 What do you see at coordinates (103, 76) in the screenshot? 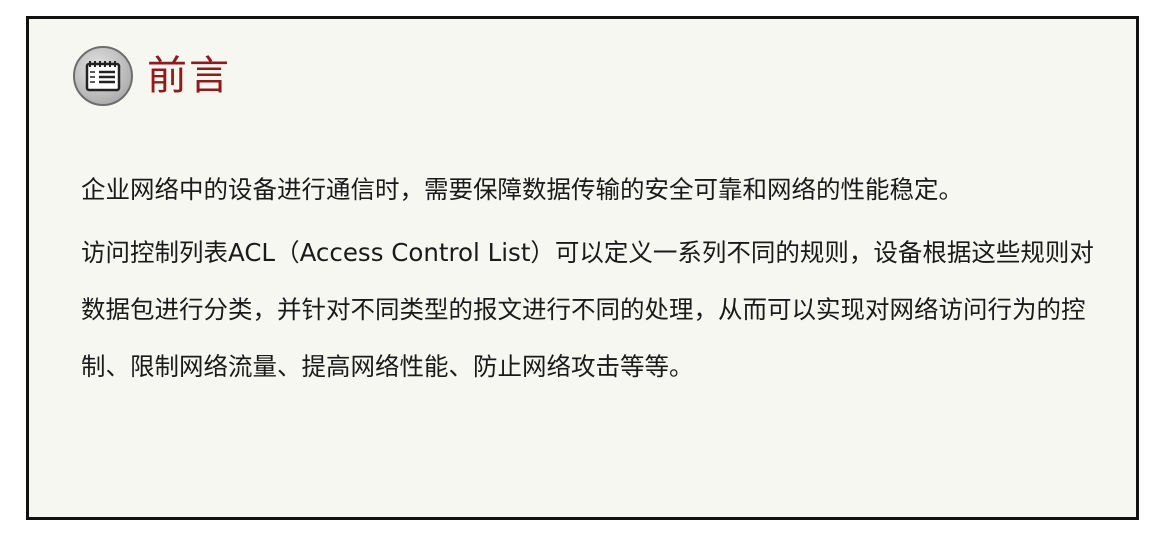
I see `notepad-icon` at bounding box center [103, 76].